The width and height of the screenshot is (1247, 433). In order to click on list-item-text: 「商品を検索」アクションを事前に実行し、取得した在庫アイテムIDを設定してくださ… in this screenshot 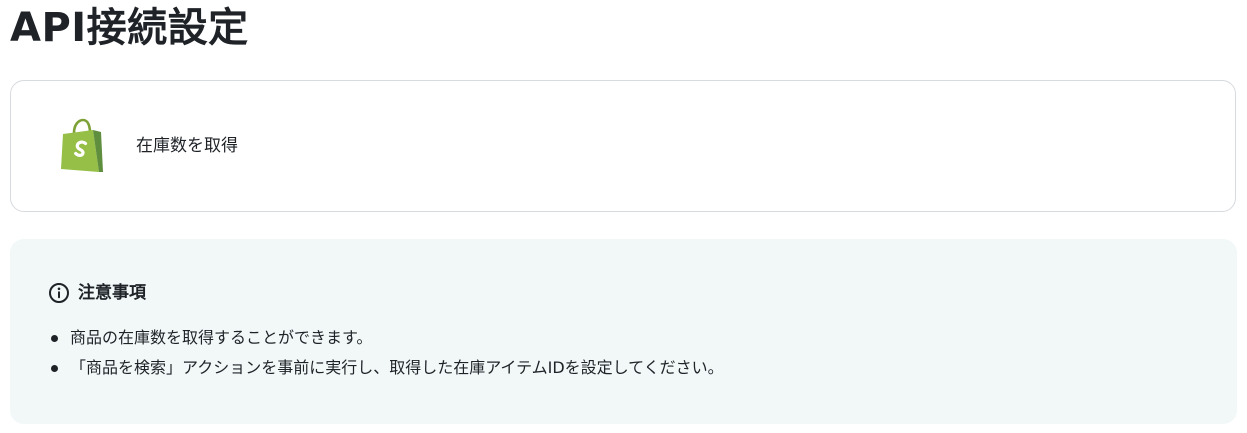, I will do `click(397, 367)`.